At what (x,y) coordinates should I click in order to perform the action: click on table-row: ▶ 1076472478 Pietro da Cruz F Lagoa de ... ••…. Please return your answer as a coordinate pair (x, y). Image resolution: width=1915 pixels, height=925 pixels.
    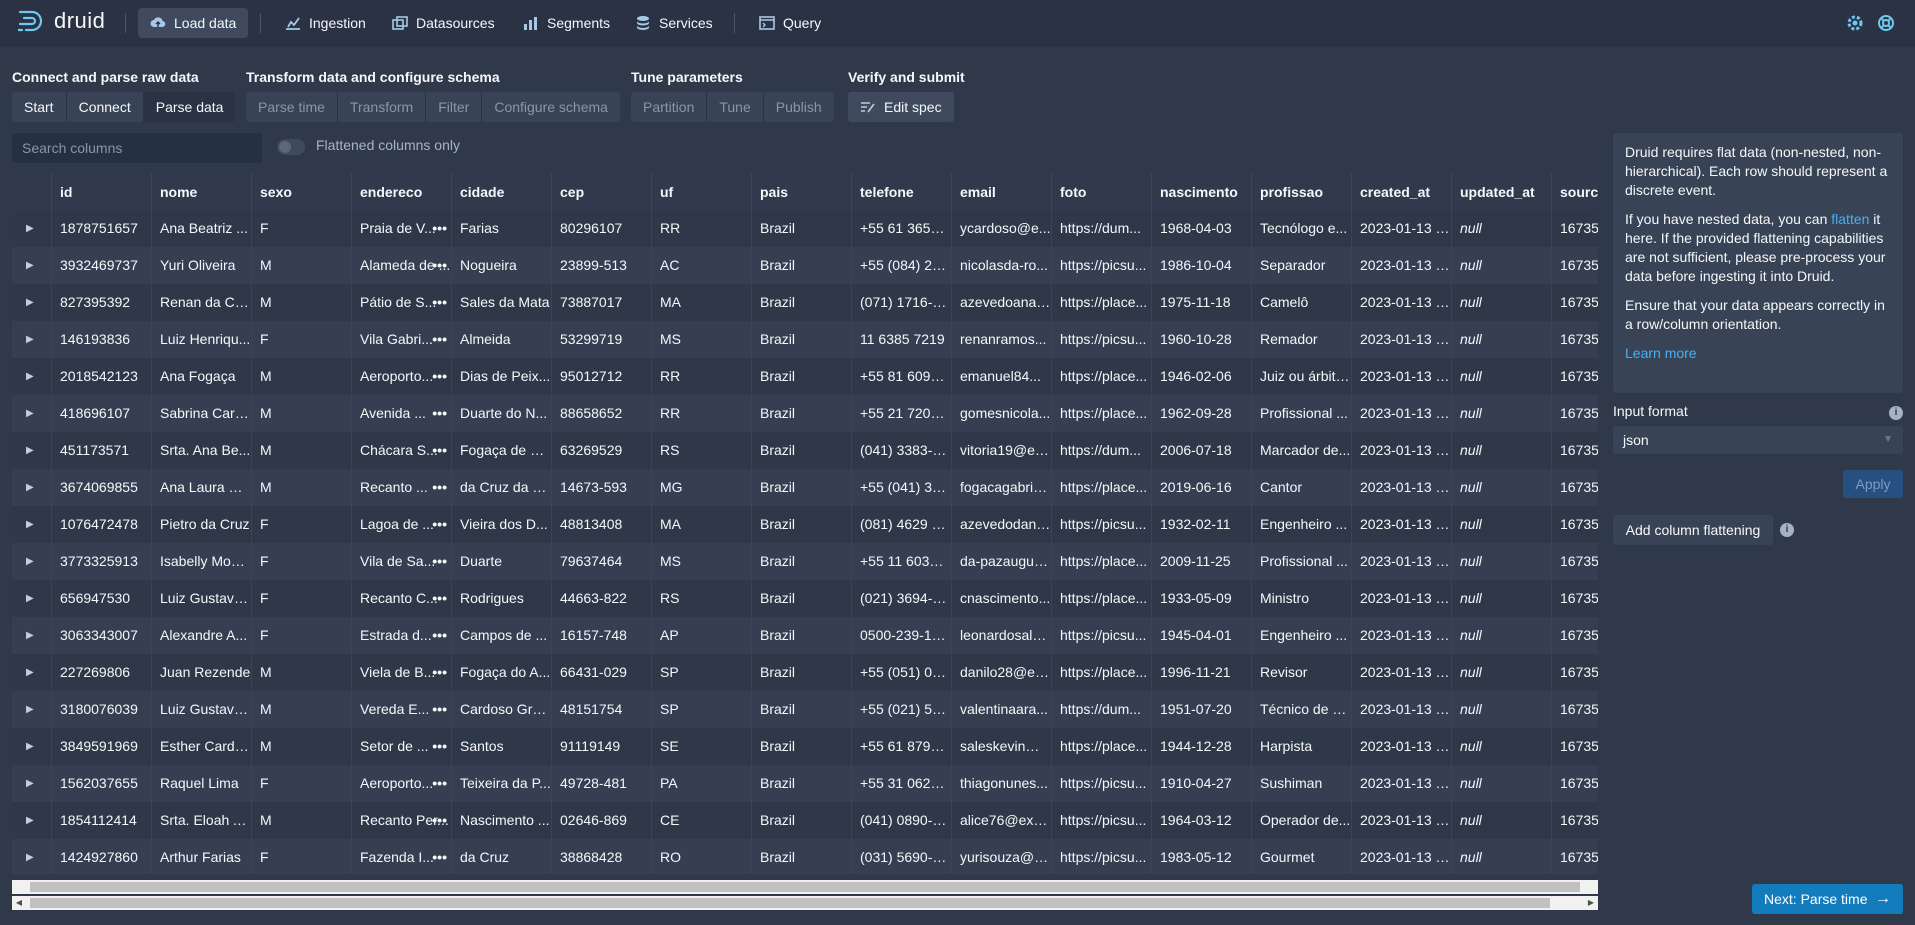
    Looking at the image, I should click on (805, 524).